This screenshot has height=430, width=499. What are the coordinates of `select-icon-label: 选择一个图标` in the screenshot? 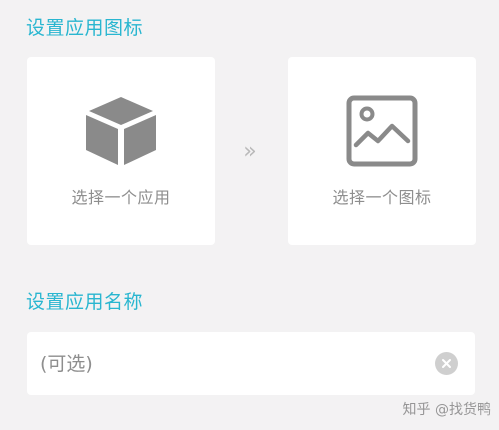 It's located at (382, 197).